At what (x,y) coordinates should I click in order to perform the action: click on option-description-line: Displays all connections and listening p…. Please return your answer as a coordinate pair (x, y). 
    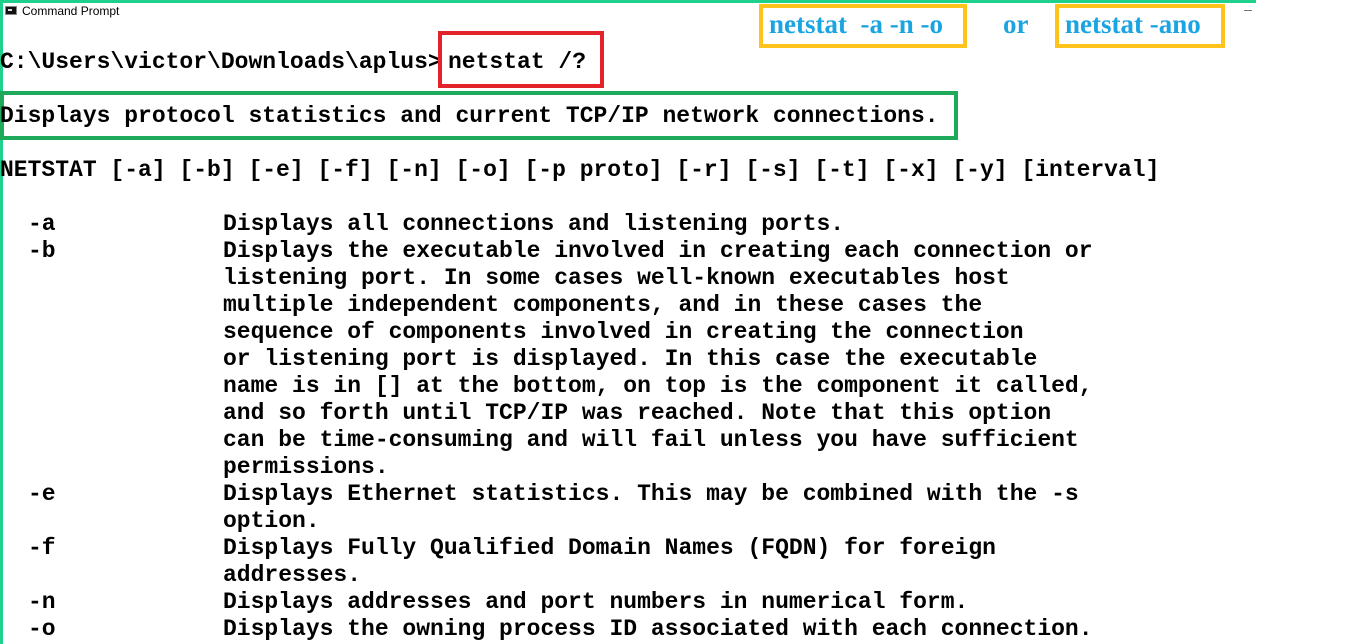
    Looking at the image, I should click on (534, 224).